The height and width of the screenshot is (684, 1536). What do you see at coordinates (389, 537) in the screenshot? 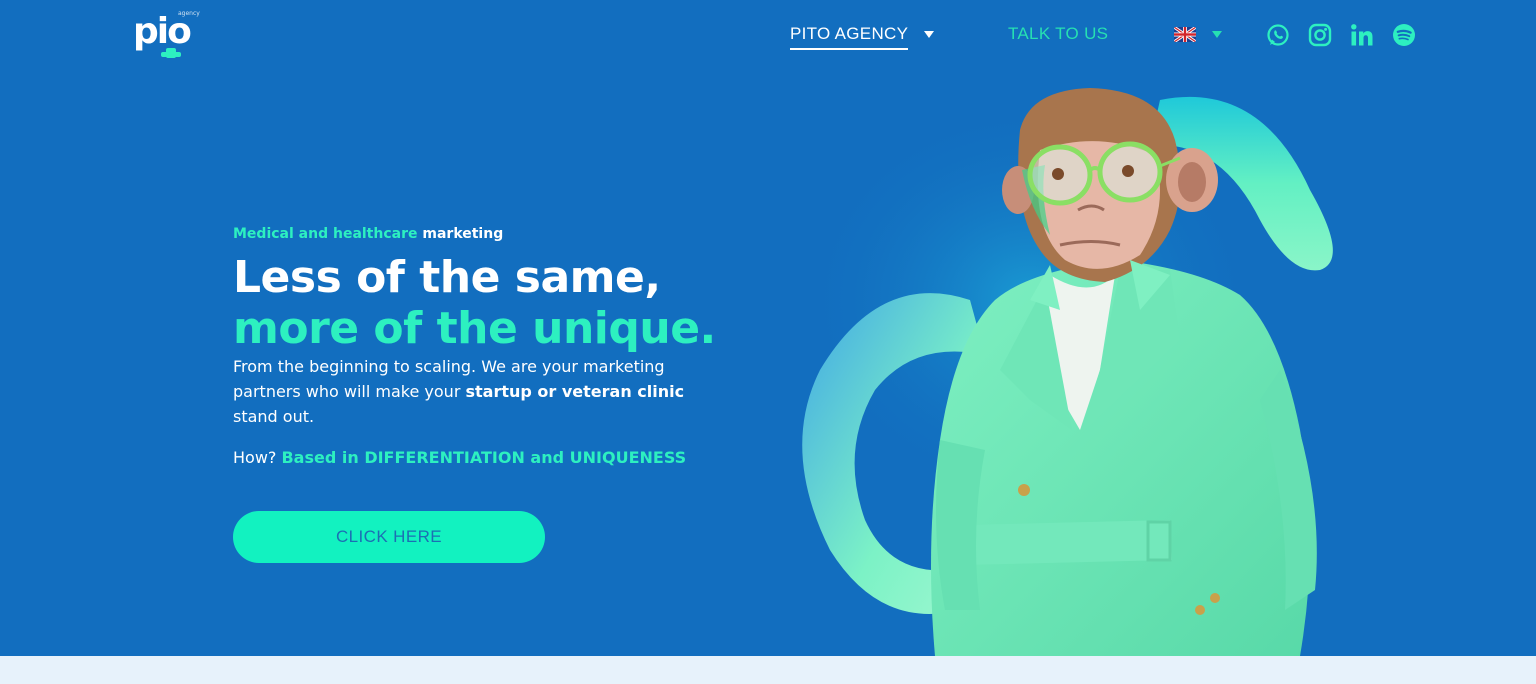
I see `click-here-button: CLICK HERE` at bounding box center [389, 537].